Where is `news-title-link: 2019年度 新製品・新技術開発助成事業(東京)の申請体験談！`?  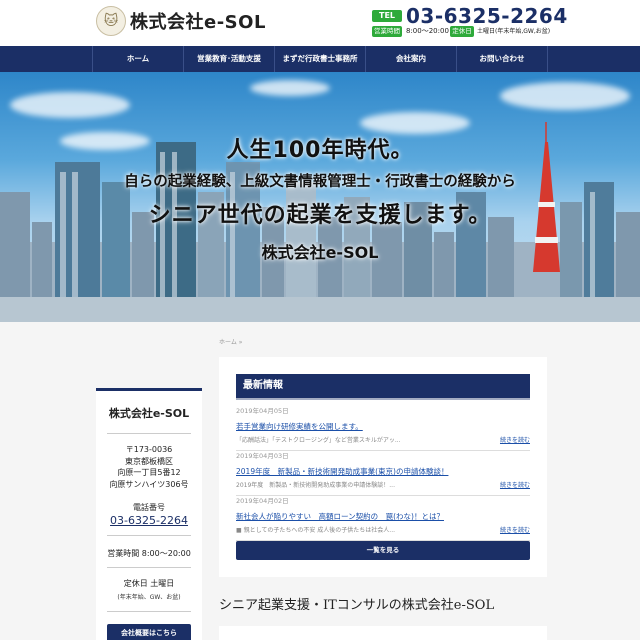
news-title-link: 2019年度 新製品・新技術開発助成事業(東京)の申請体験談！ is located at coordinates (383, 471).